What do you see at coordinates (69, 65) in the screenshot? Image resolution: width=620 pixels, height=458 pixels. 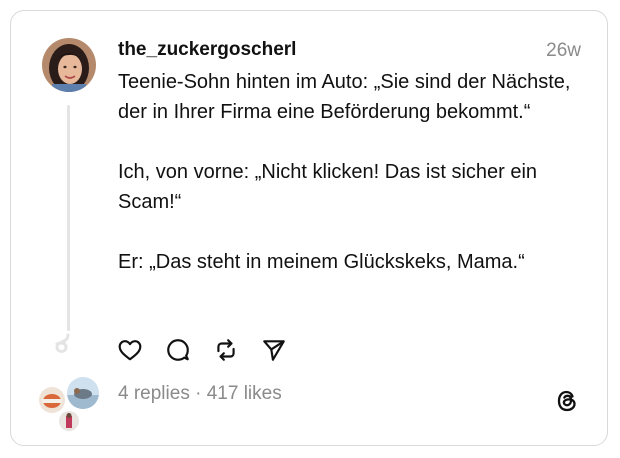 I see `author-avatar` at bounding box center [69, 65].